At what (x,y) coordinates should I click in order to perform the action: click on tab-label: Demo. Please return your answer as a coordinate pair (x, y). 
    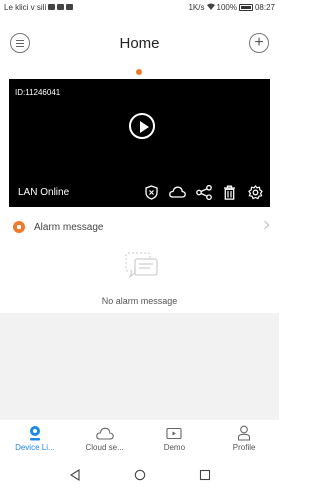
    Looking at the image, I should click on (174, 447).